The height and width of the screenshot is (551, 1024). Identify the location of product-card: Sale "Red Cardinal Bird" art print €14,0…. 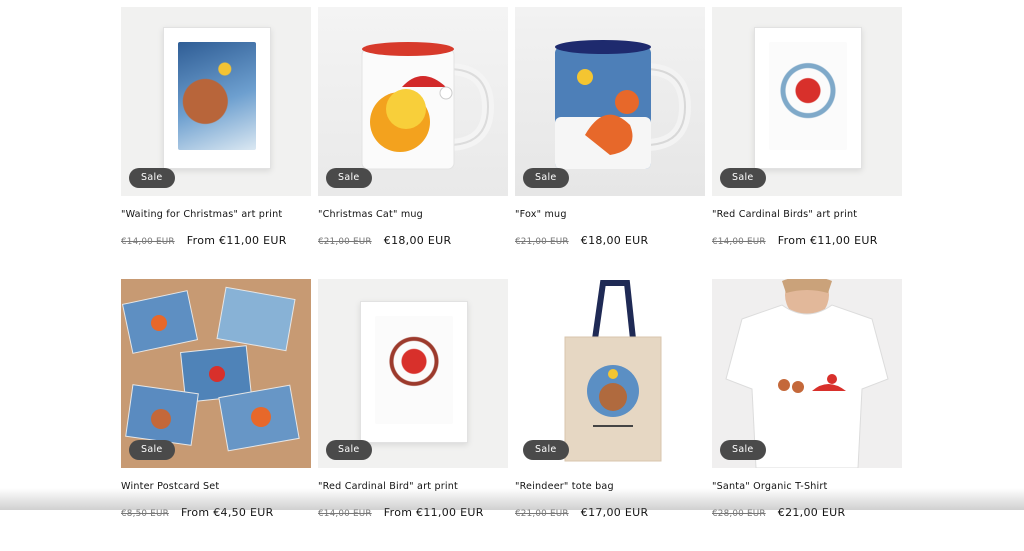
(413, 415).